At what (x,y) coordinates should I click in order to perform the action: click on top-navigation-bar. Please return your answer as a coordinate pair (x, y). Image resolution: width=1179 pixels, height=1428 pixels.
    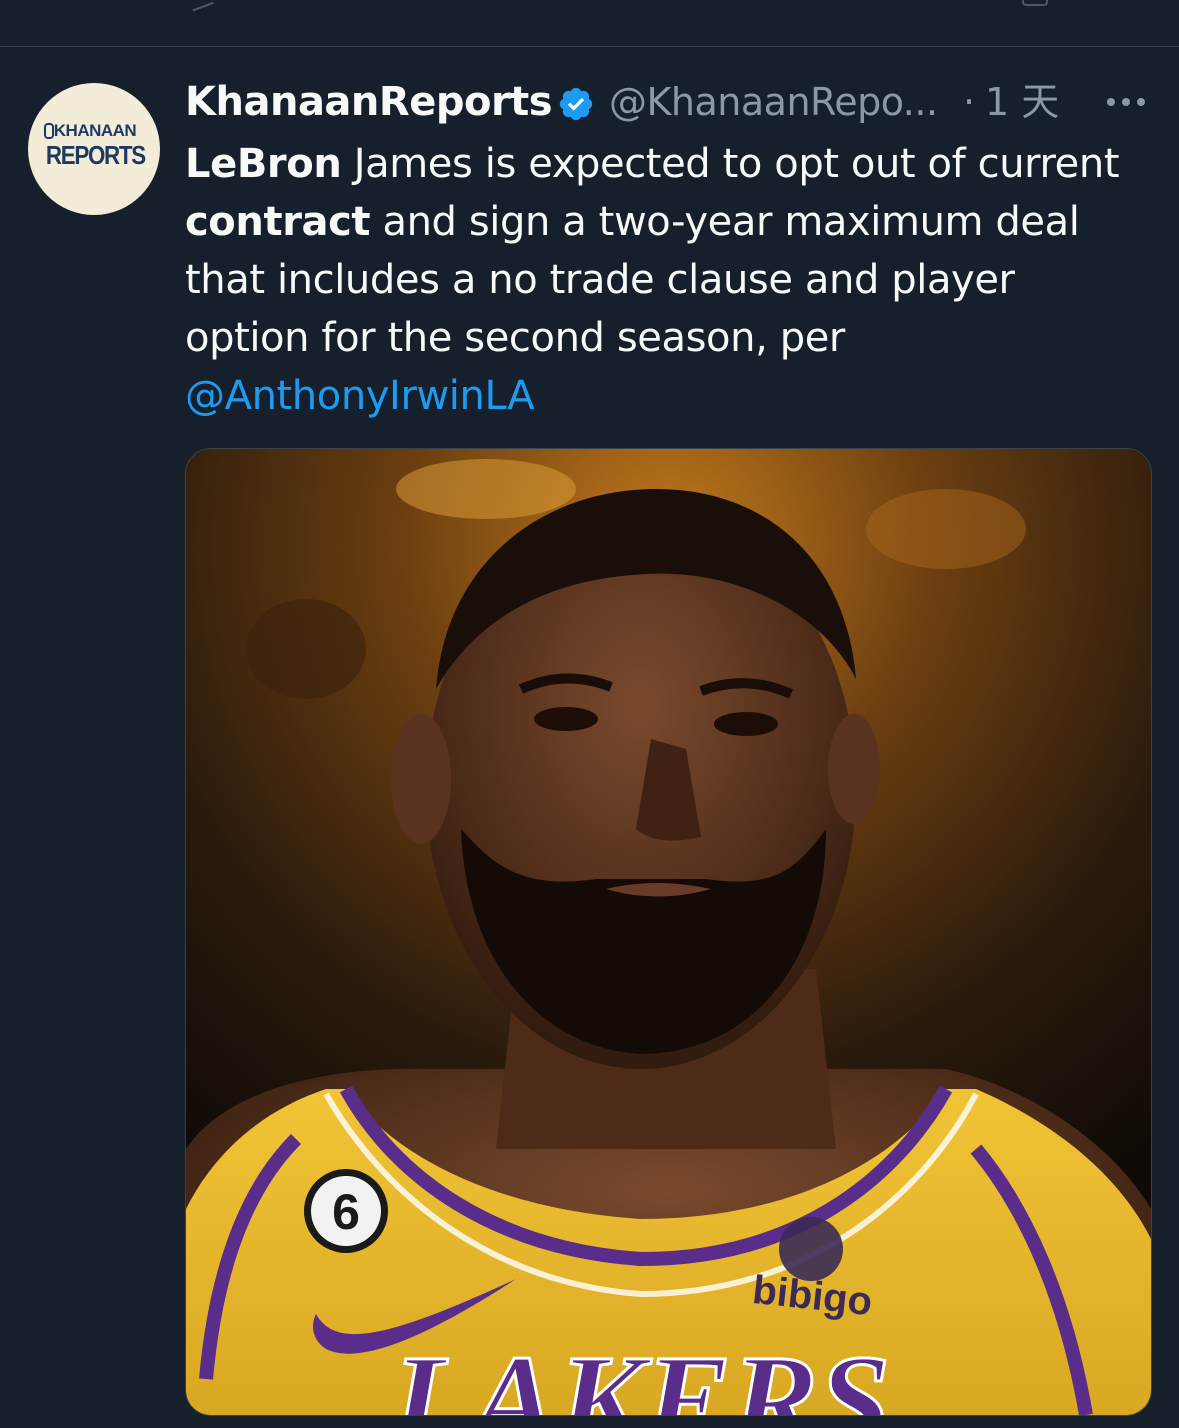
    Looking at the image, I should click on (589, 23).